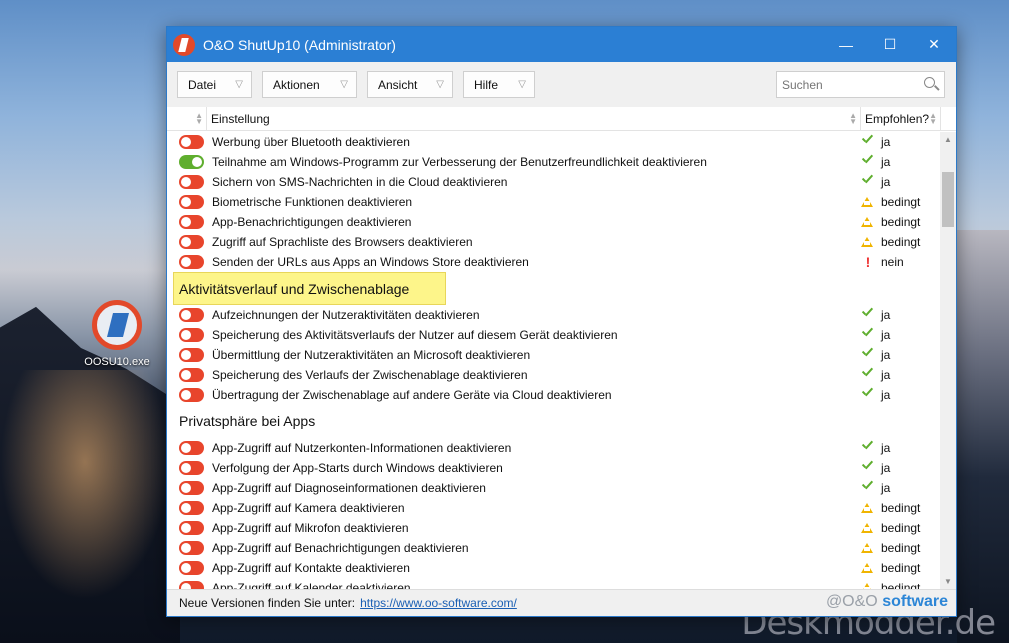  I want to click on search-box, so click(860, 84).